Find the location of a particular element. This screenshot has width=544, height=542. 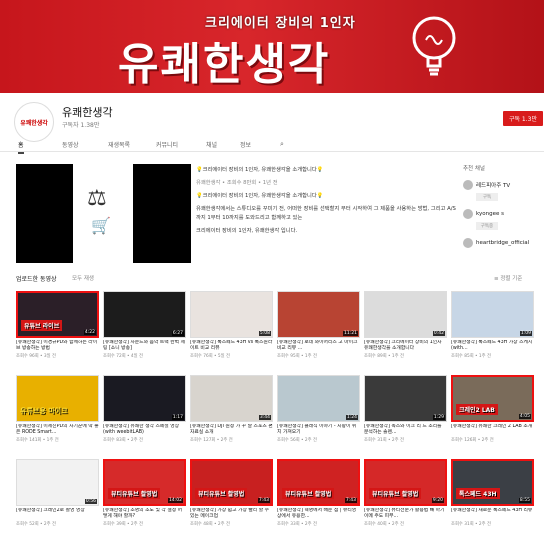

thumbnail-caption: 유튜브용 마이크 is located at coordinates (44, 411).